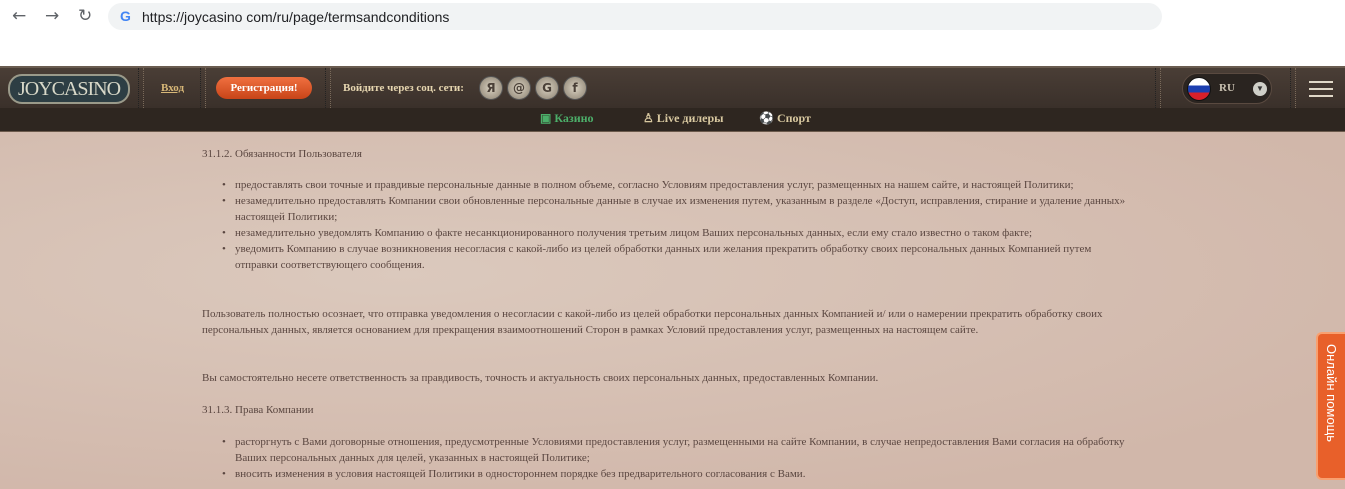 The width and height of the screenshot is (1345, 489). What do you see at coordinates (1331, 393) in the screenshot?
I see `help-label: Онлайн помощь` at bounding box center [1331, 393].